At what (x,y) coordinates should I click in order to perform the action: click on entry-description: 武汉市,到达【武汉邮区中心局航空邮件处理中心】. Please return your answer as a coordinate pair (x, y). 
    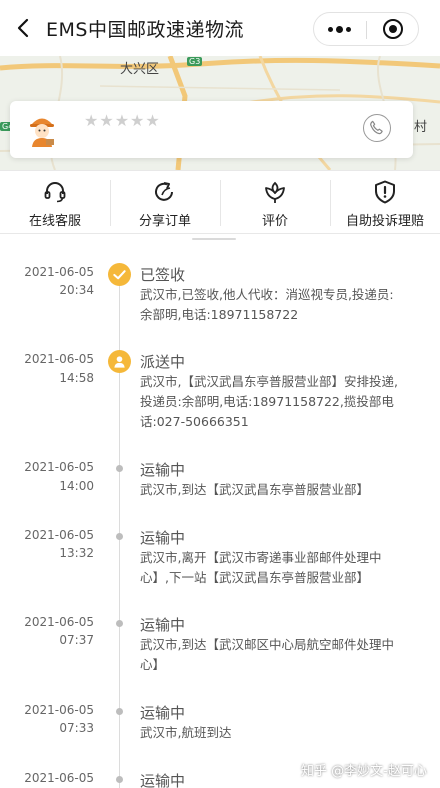
    Looking at the image, I should click on (267, 654).